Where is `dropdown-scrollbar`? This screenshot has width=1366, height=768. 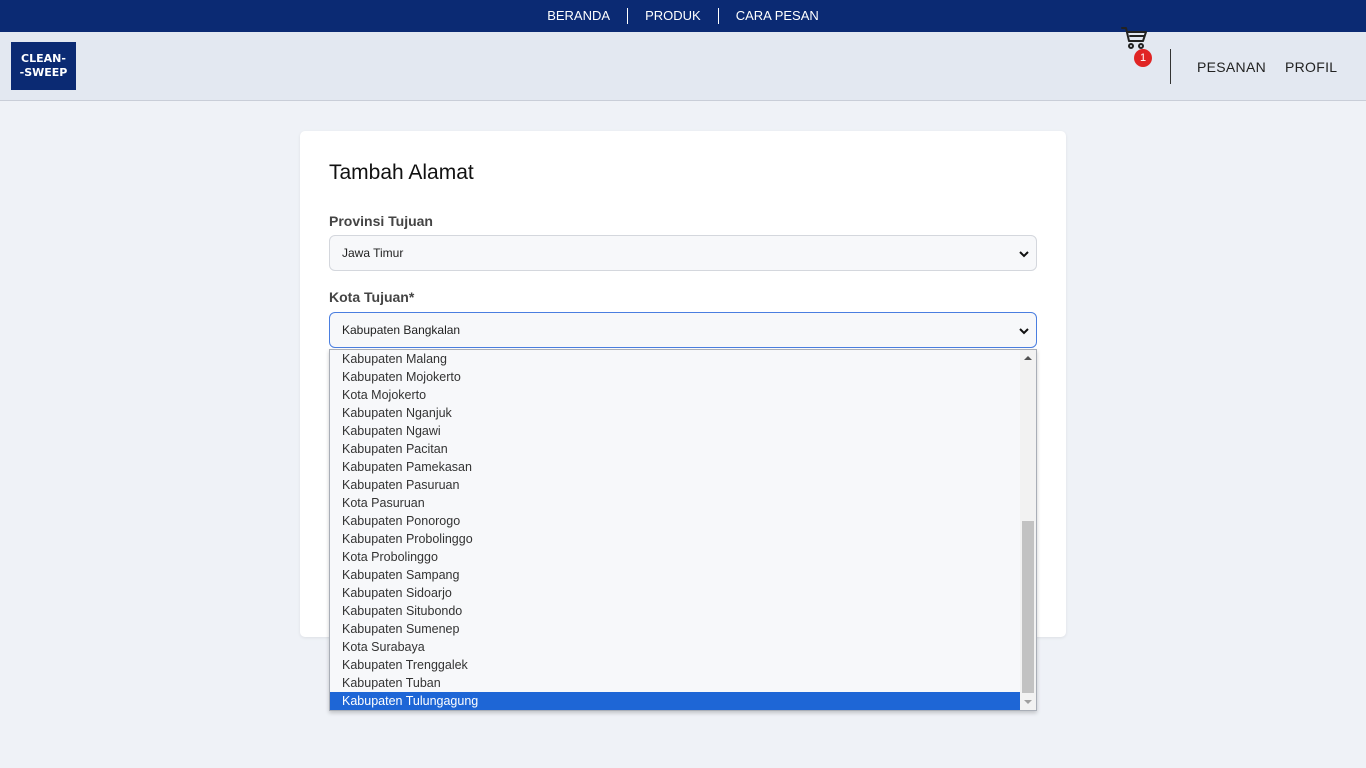 dropdown-scrollbar is located at coordinates (1028, 530).